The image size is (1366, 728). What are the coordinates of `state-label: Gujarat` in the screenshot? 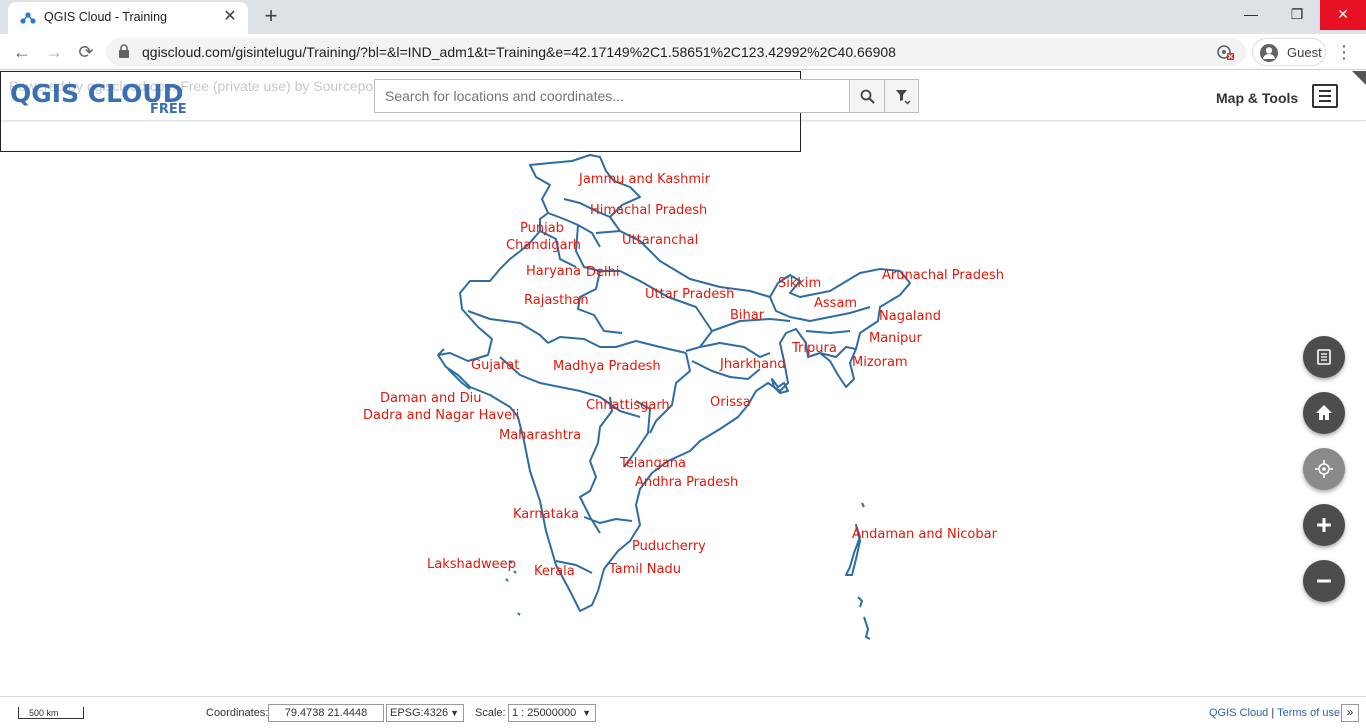 It's located at (495, 365).